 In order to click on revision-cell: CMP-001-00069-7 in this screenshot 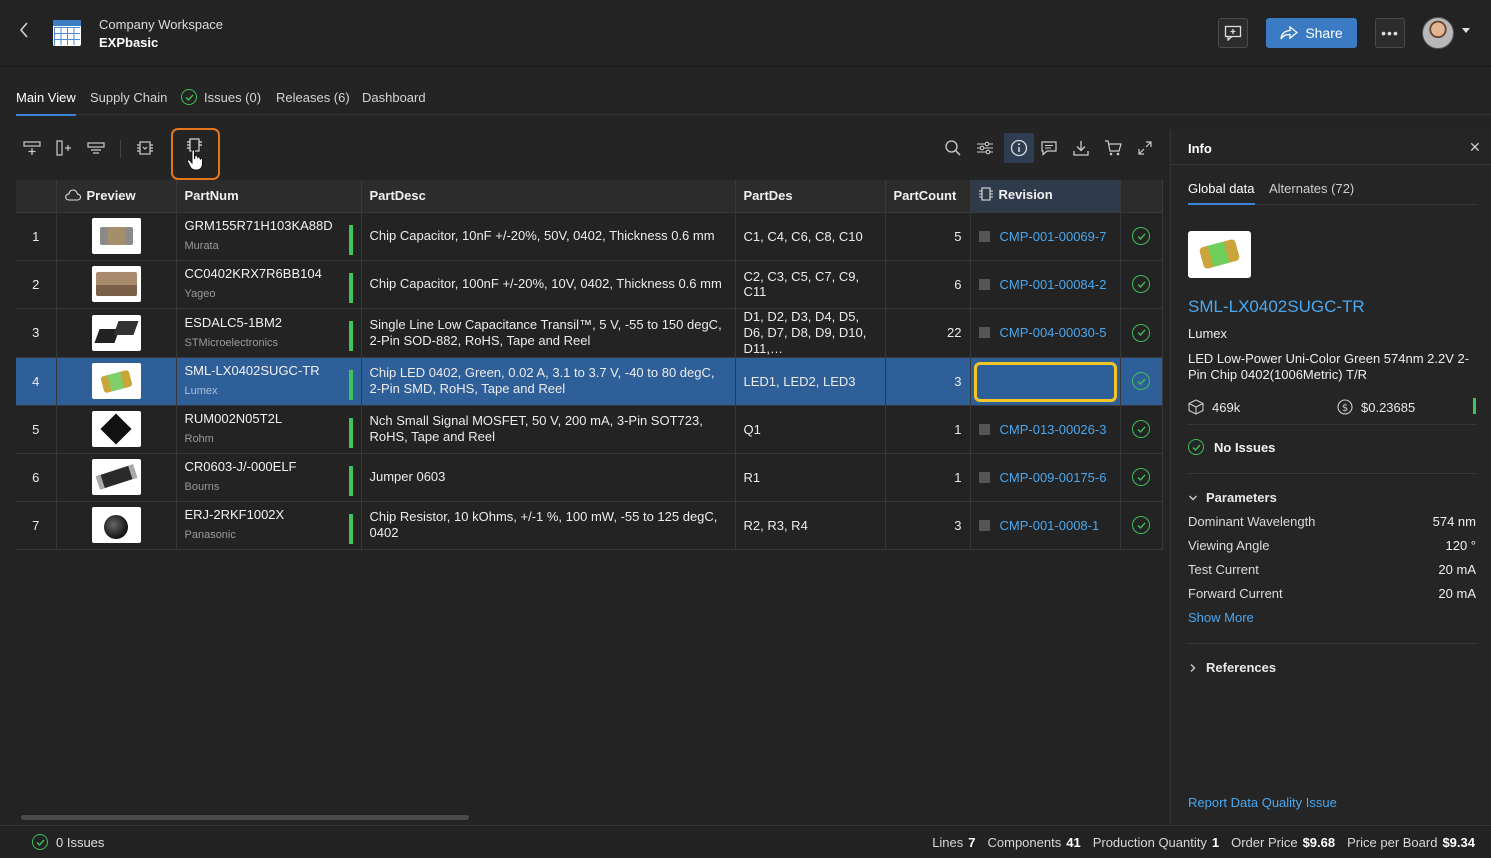, I will do `click(1045, 236)`.